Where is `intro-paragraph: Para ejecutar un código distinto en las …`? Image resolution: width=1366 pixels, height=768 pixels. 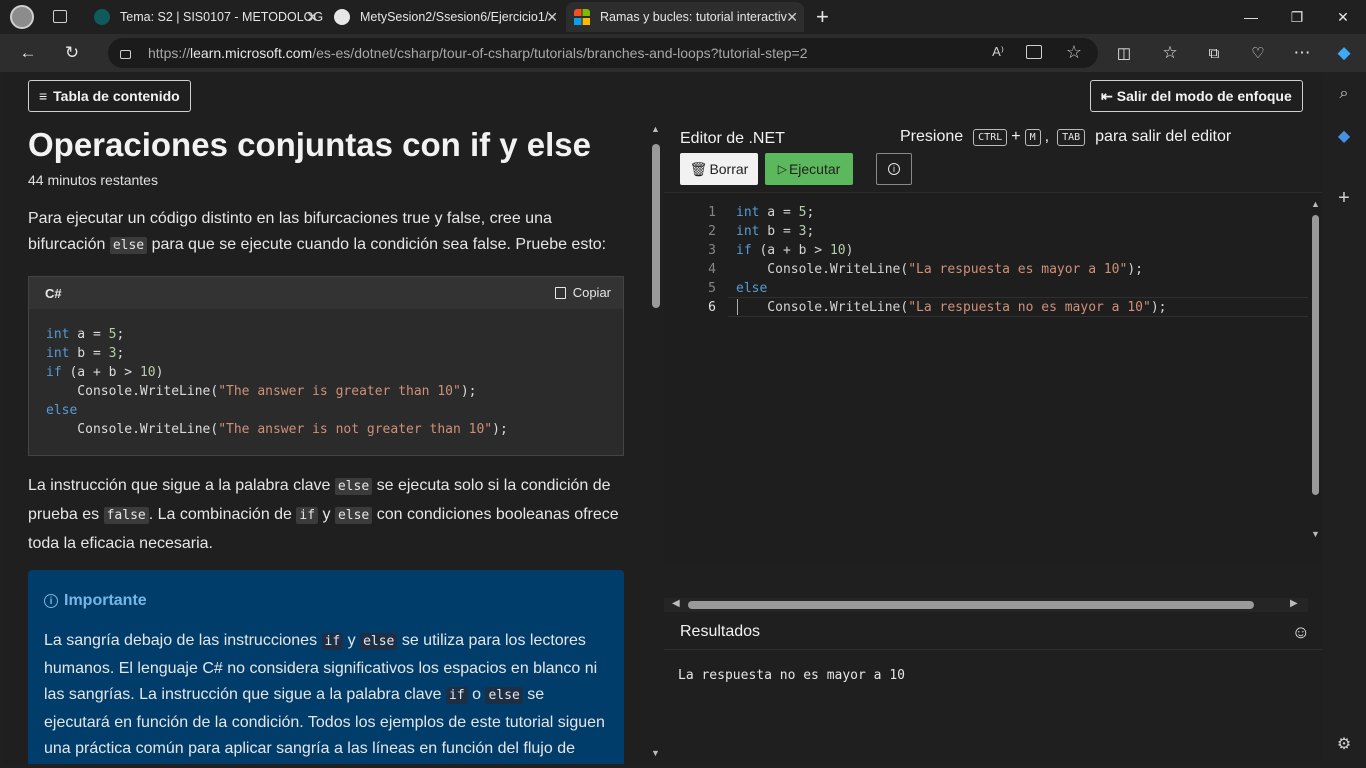 intro-paragraph: Para ejecutar un código distinto en las … is located at coordinates (328, 232).